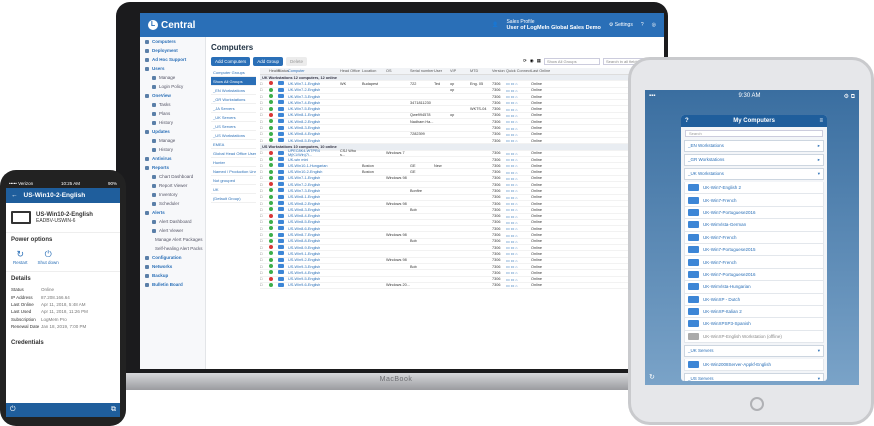  What do you see at coordinates (314, 191) in the screenshot?
I see `row-cell: US-Win7-3-English` at bounding box center [314, 191].